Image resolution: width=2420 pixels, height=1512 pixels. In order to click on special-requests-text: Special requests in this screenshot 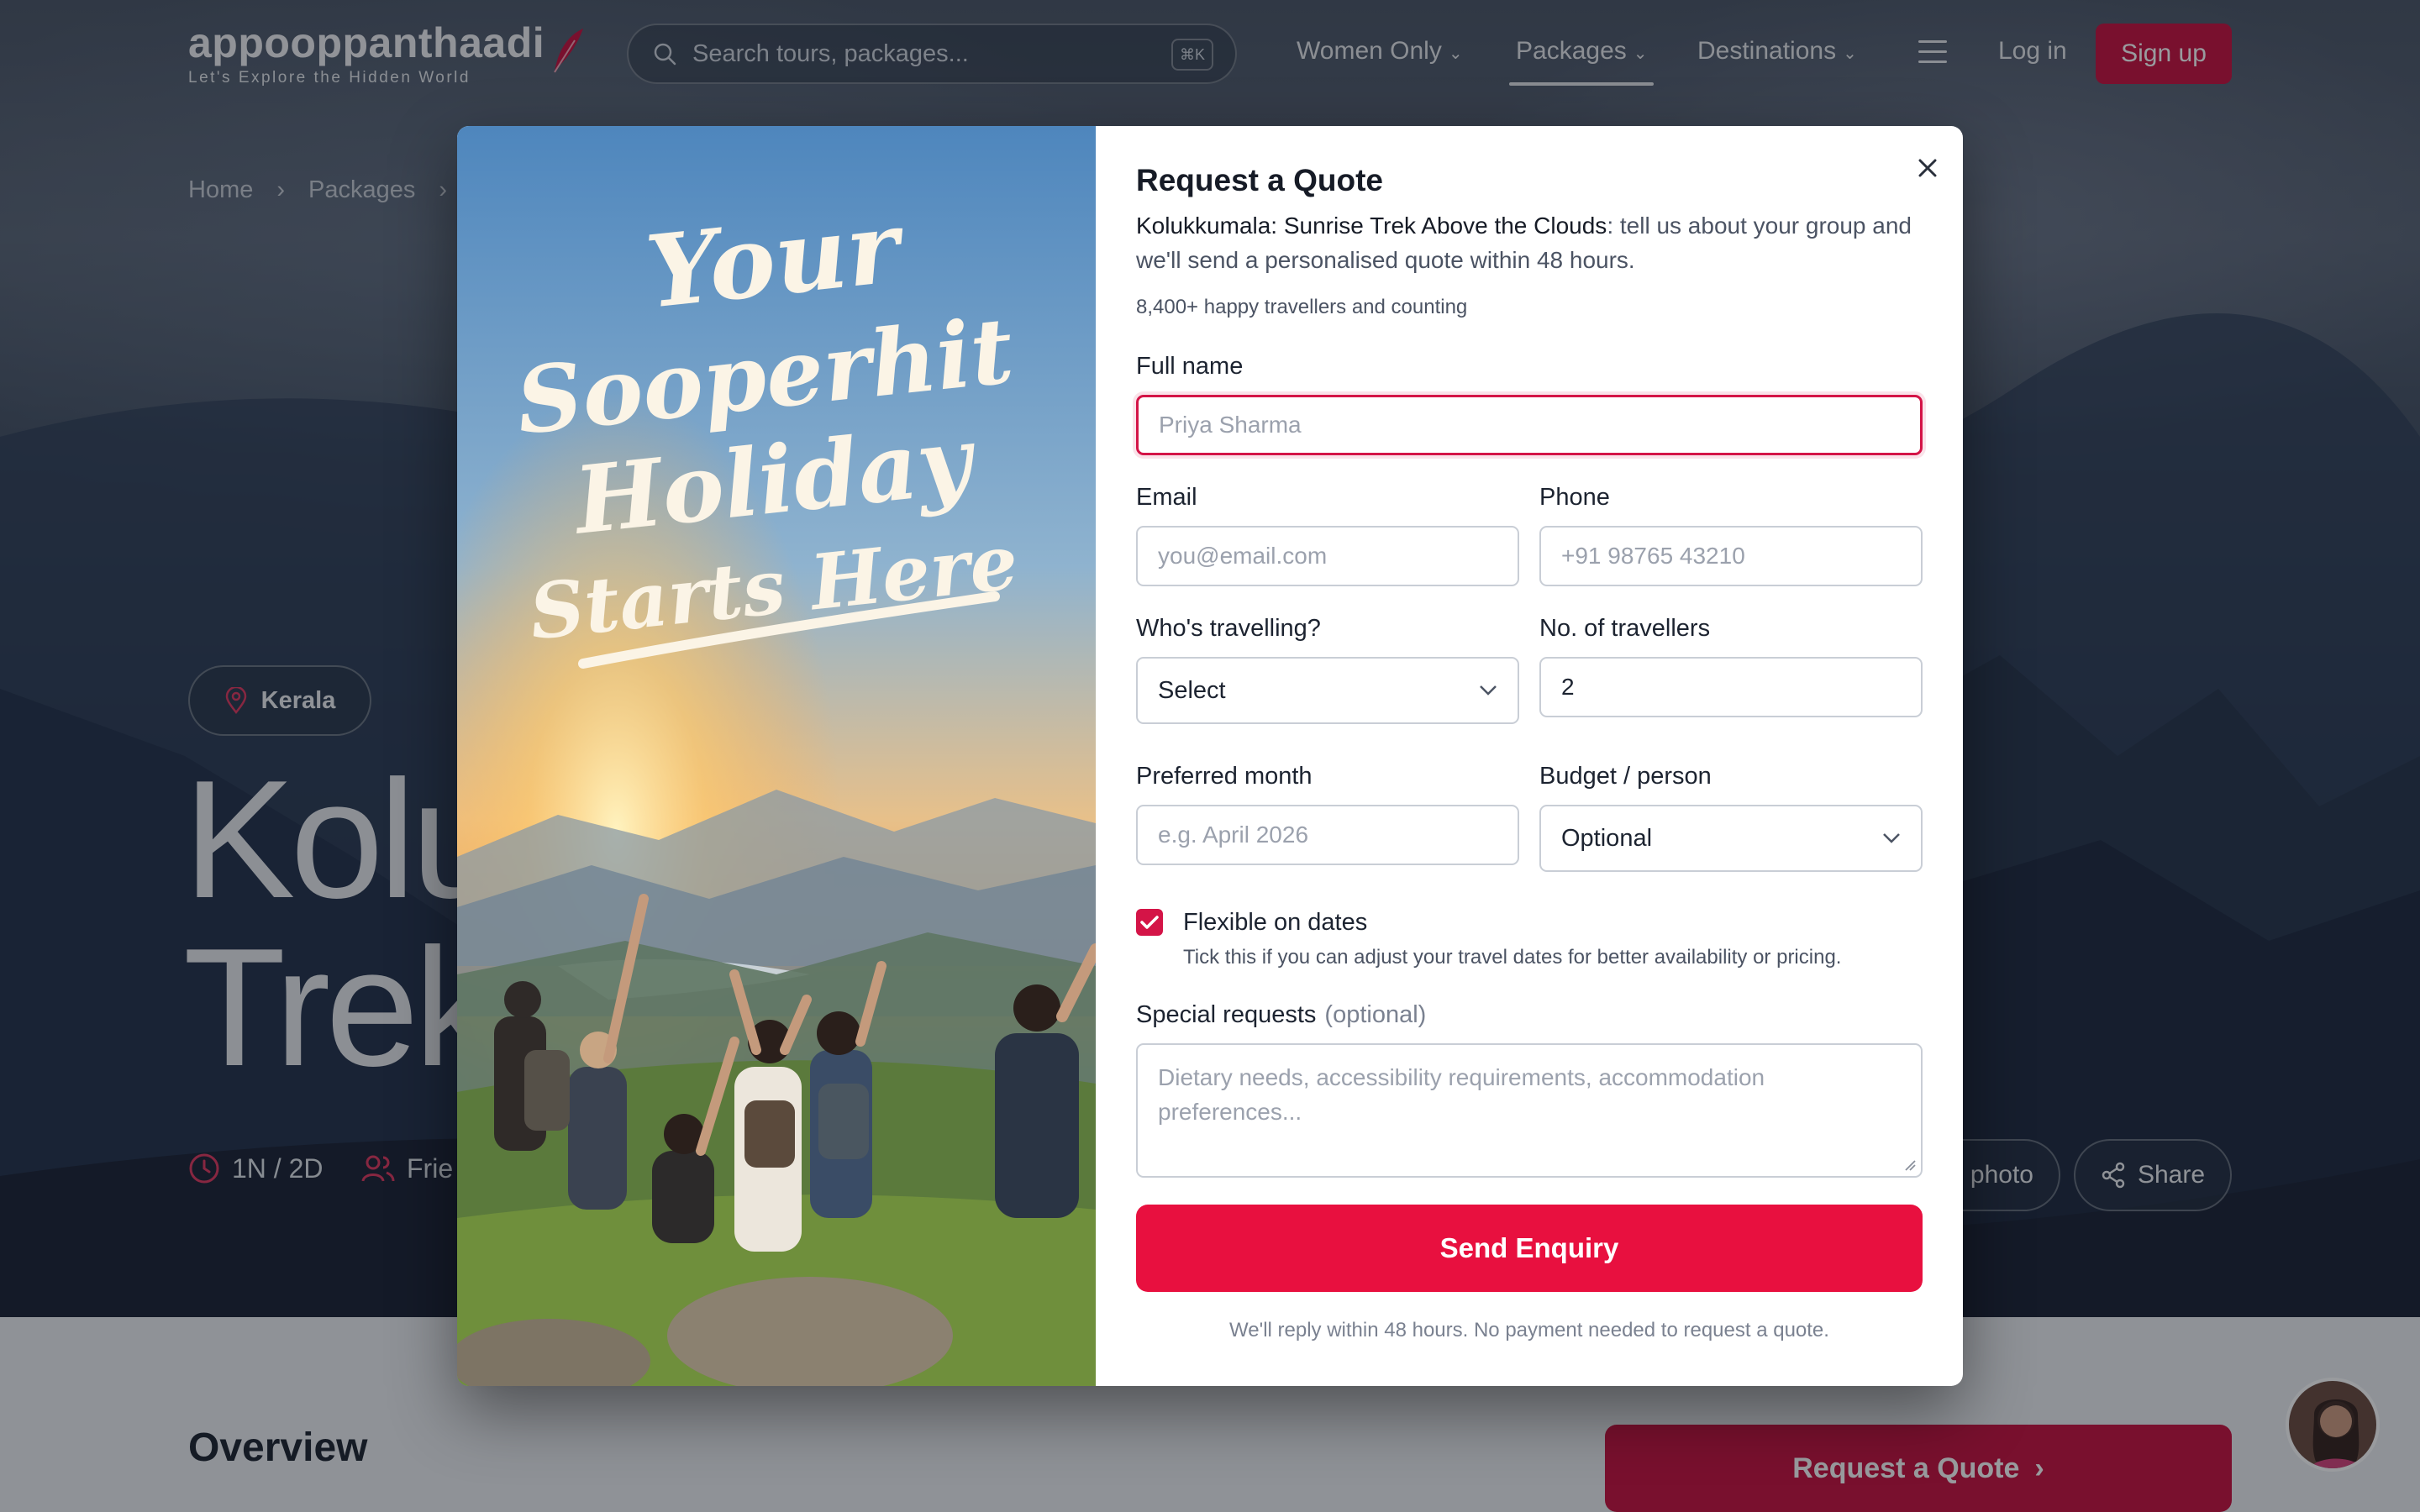, I will do `click(1226, 1014)`.